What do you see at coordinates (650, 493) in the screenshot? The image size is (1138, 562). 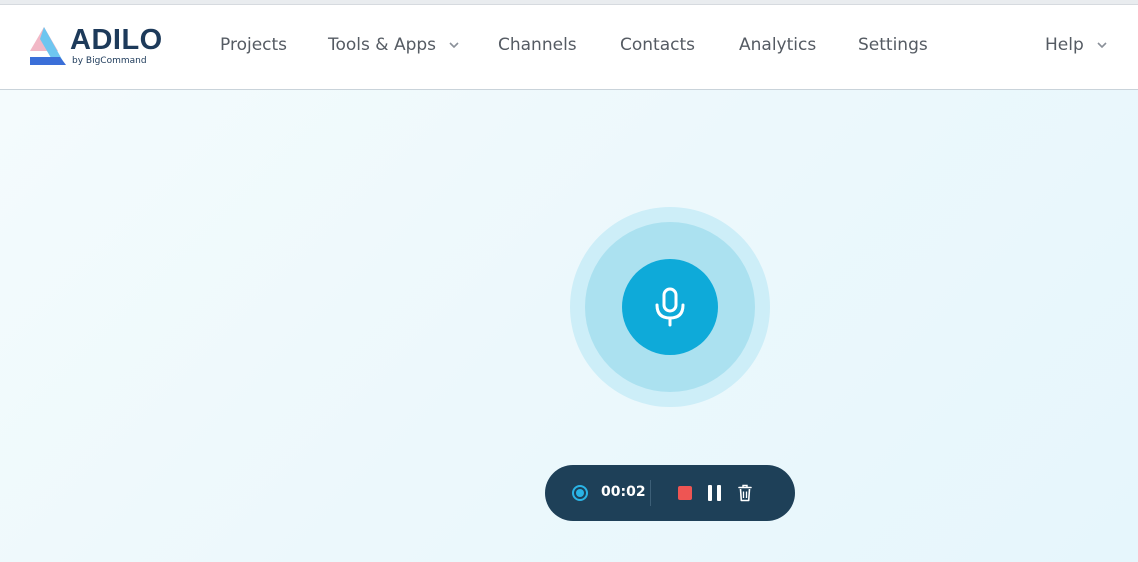 I see `divider` at bounding box center [650, 493].